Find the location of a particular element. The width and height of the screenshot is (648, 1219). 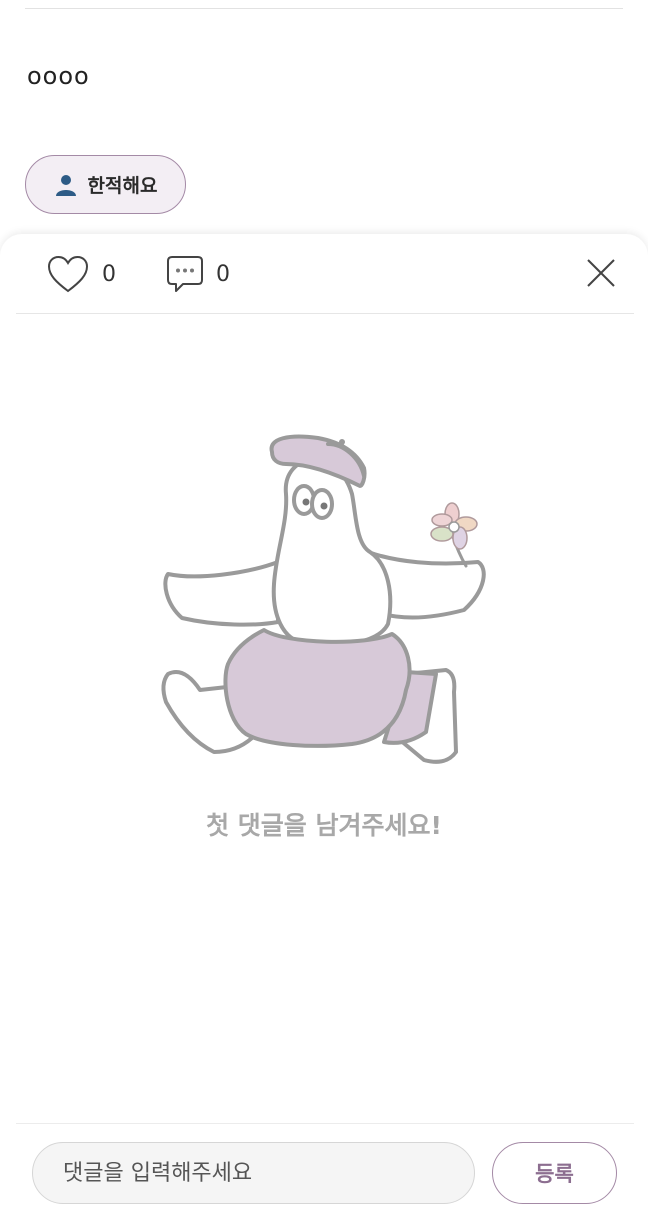

comment-input is located at coordinates (253, 1173).